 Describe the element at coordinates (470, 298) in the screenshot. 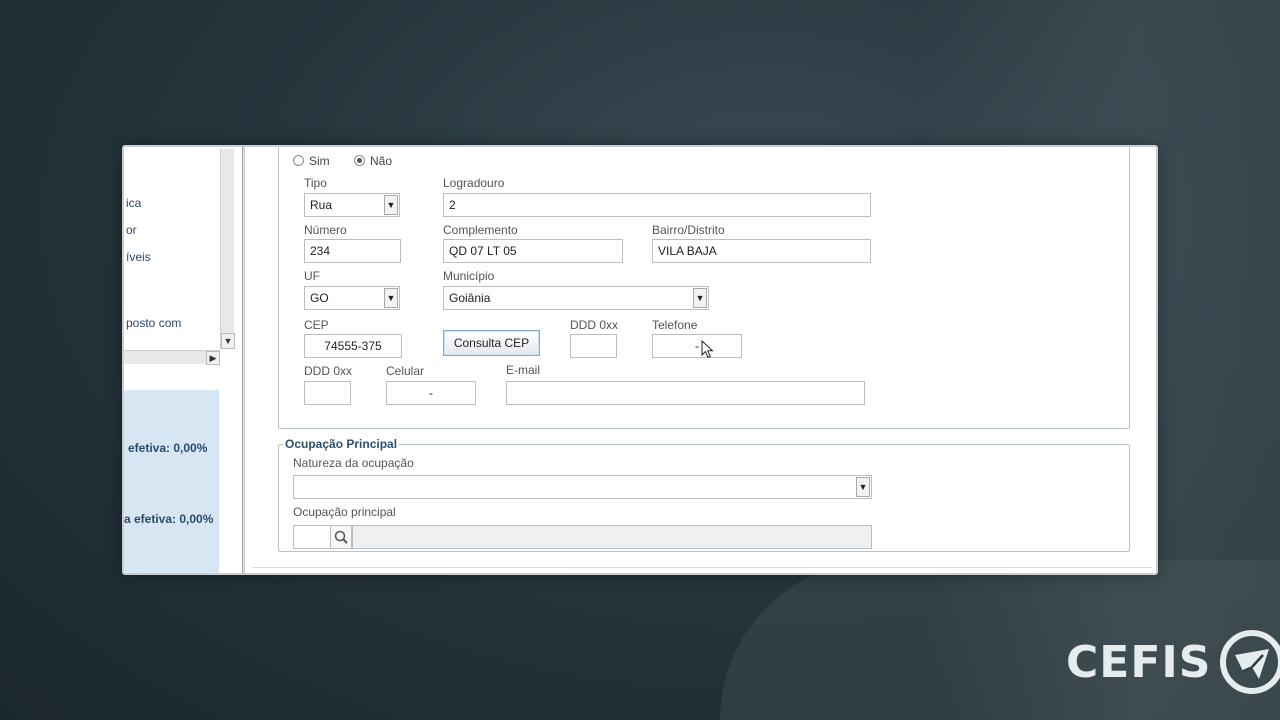

I see `municipio-value: Goiânia` at that location.